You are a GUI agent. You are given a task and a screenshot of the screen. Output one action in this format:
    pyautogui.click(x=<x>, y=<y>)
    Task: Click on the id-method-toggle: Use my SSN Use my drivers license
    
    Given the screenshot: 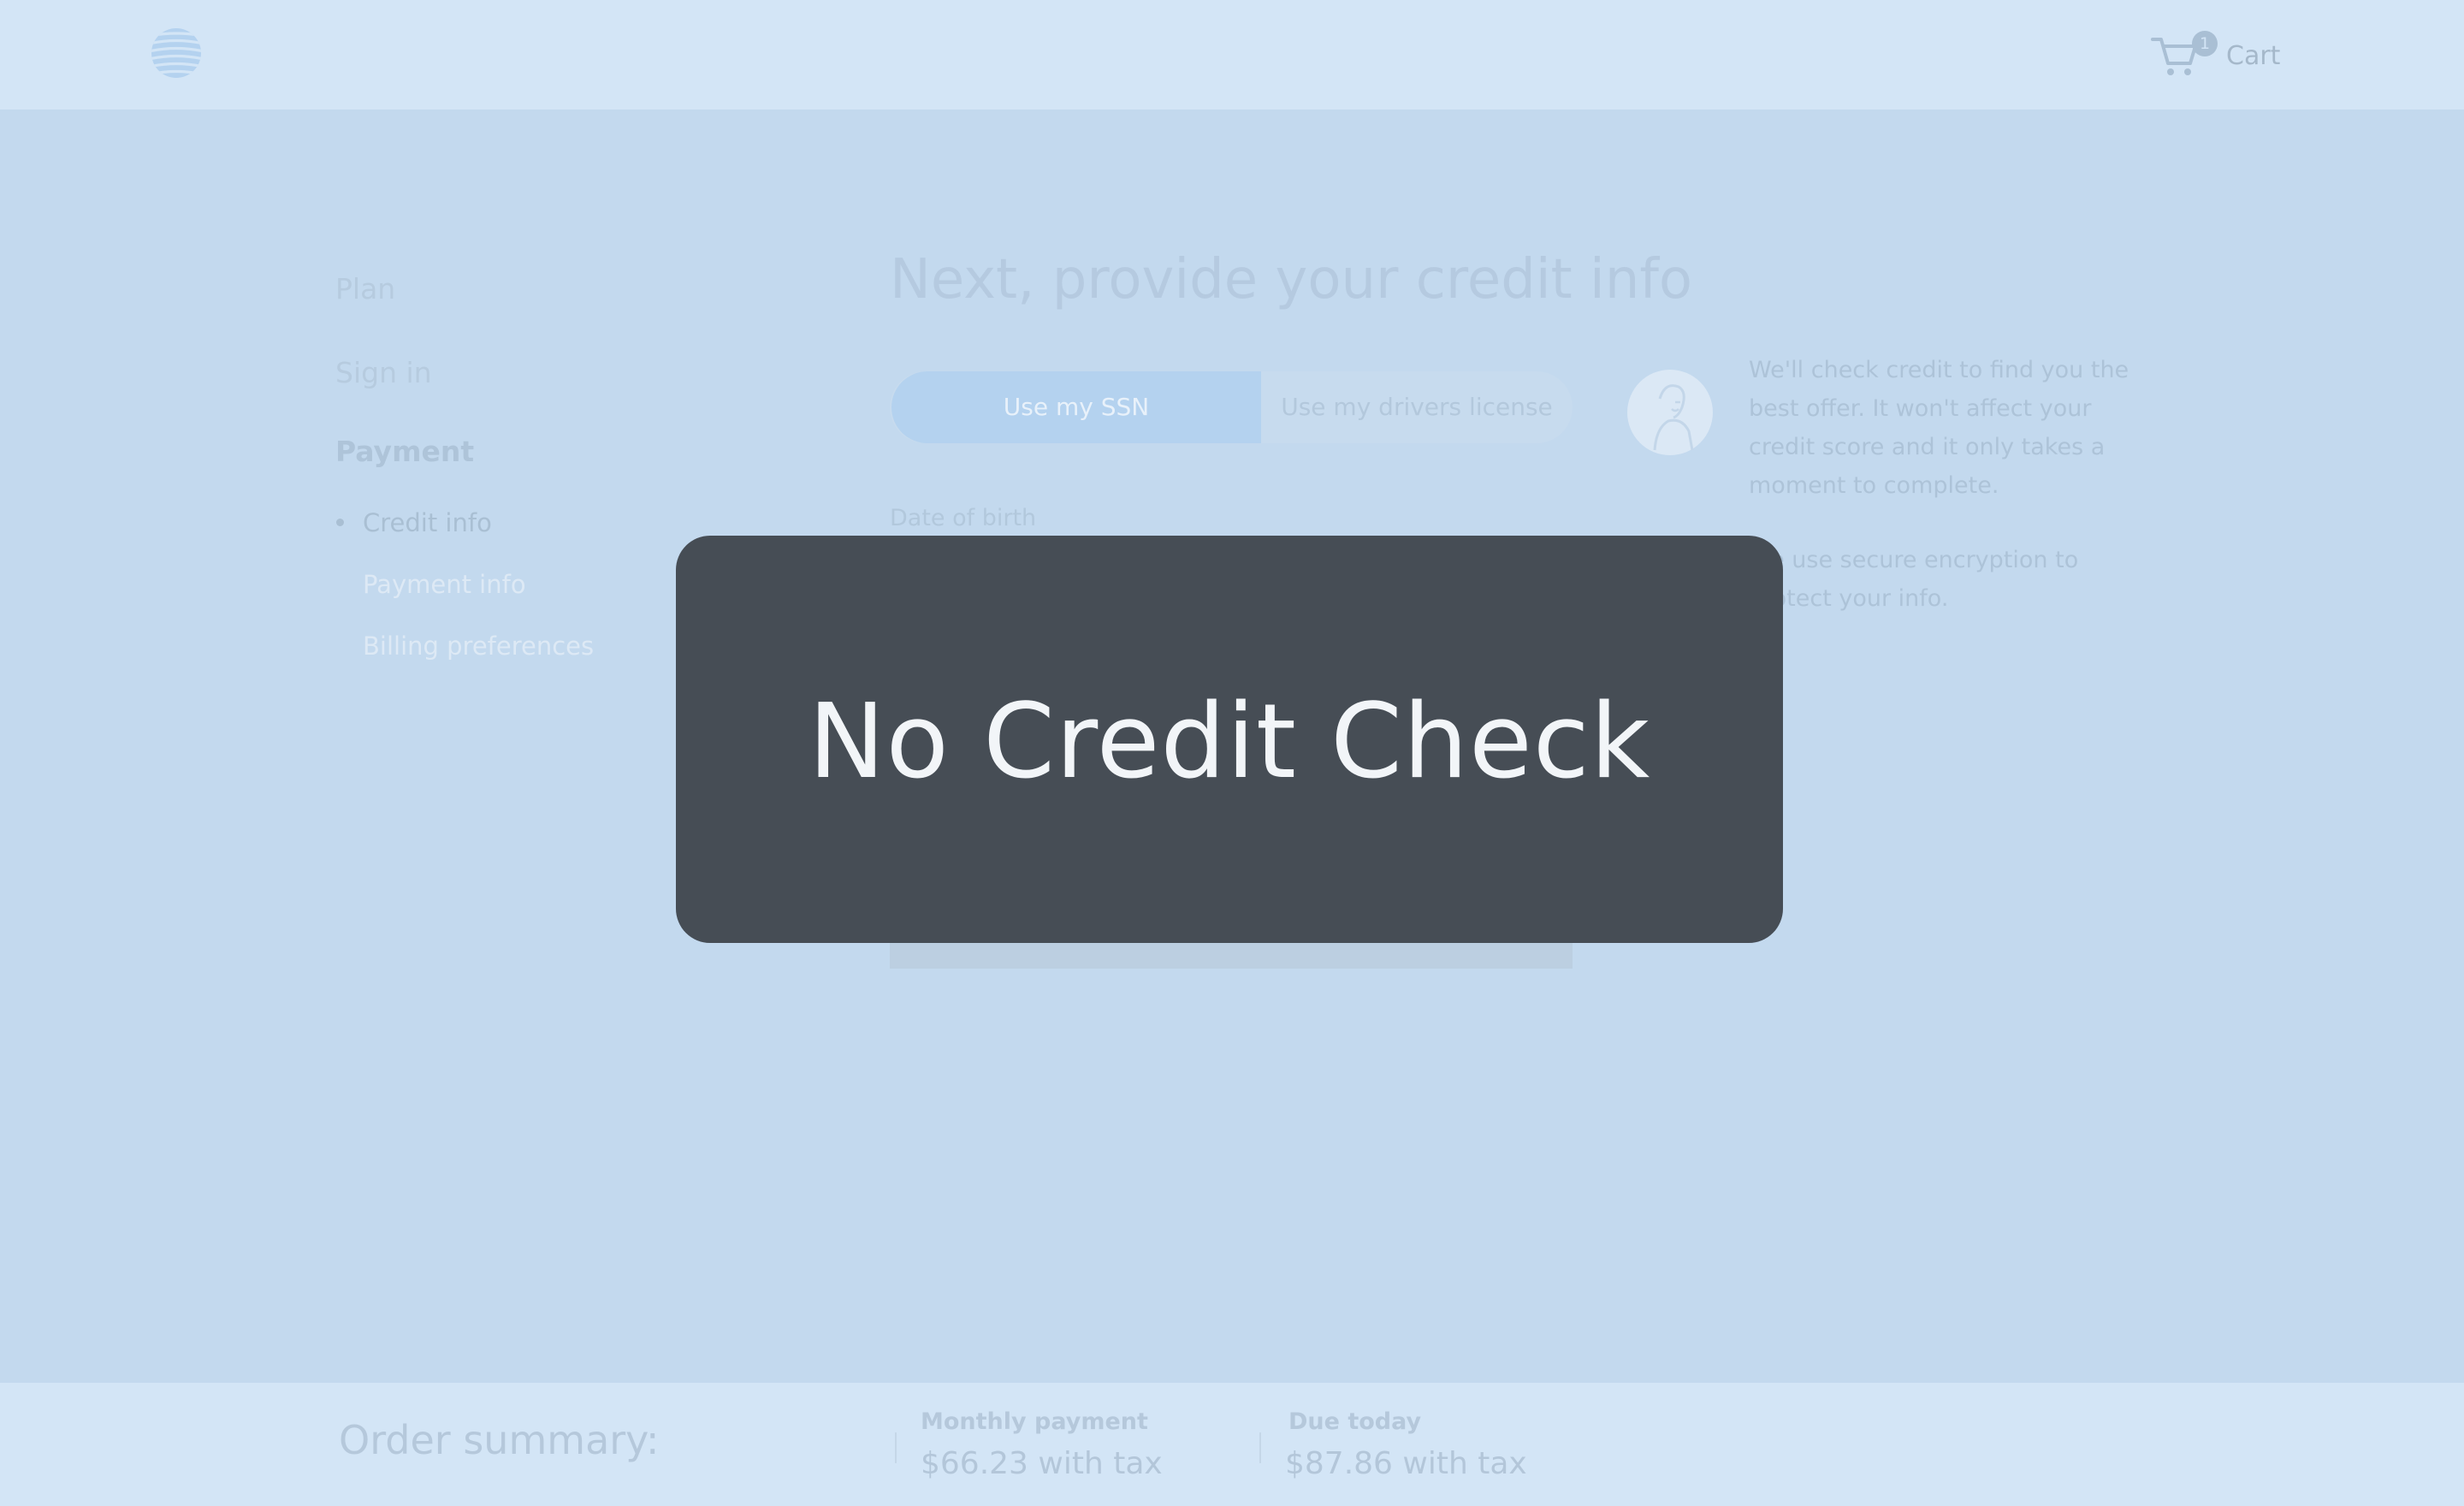 What is the action you would take?
    pyautogui.click(x=1231, y=407)
    